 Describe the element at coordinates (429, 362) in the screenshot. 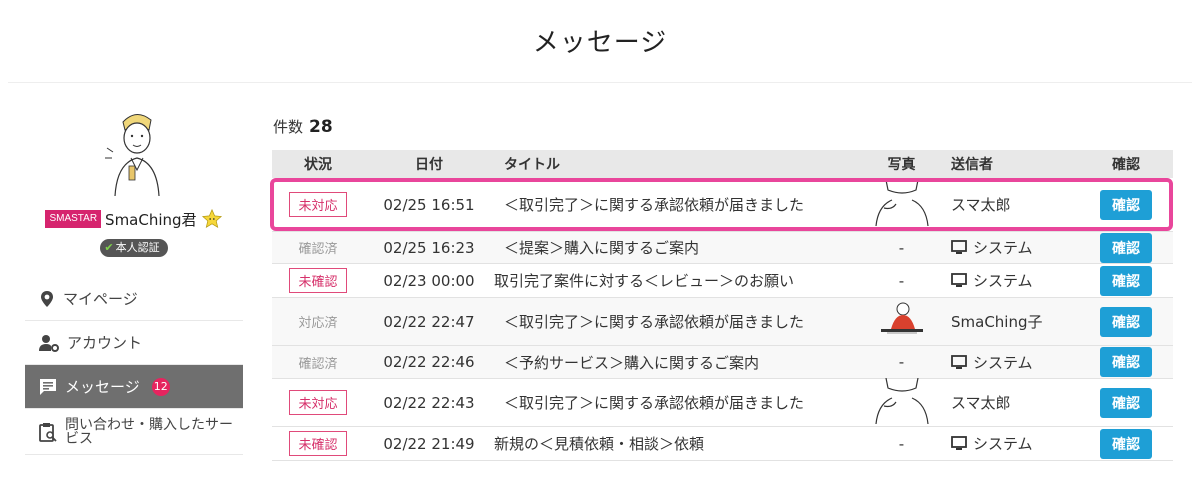

I see `row-date: 02/22 22:46` at that location.